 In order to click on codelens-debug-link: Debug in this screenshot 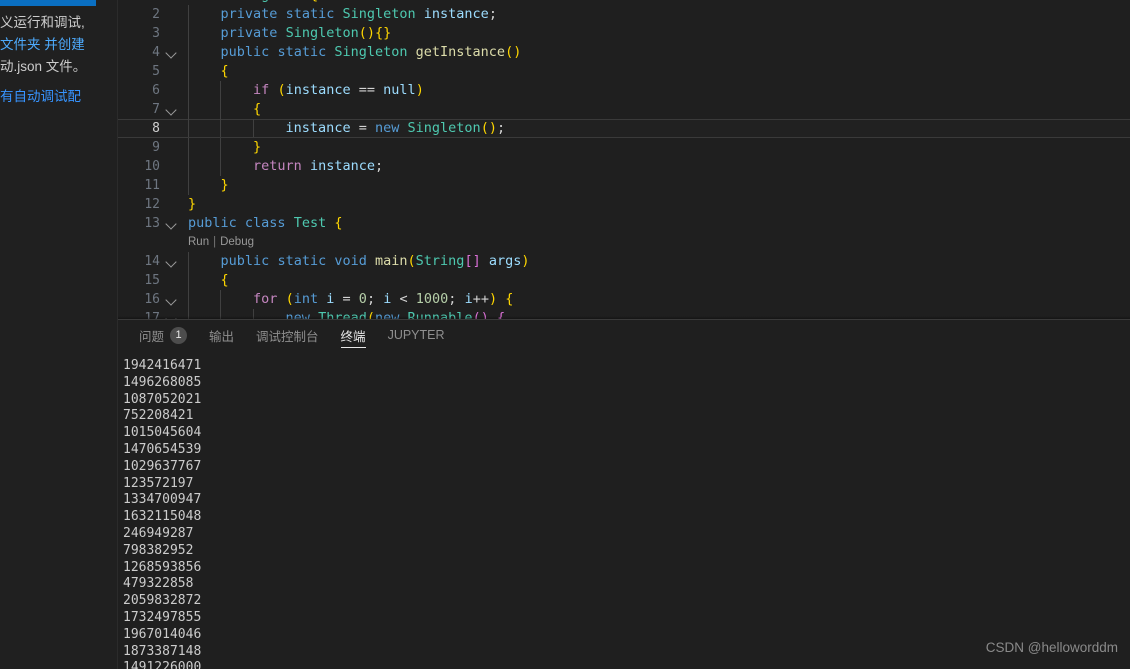, I will do `click(237, 242)`.